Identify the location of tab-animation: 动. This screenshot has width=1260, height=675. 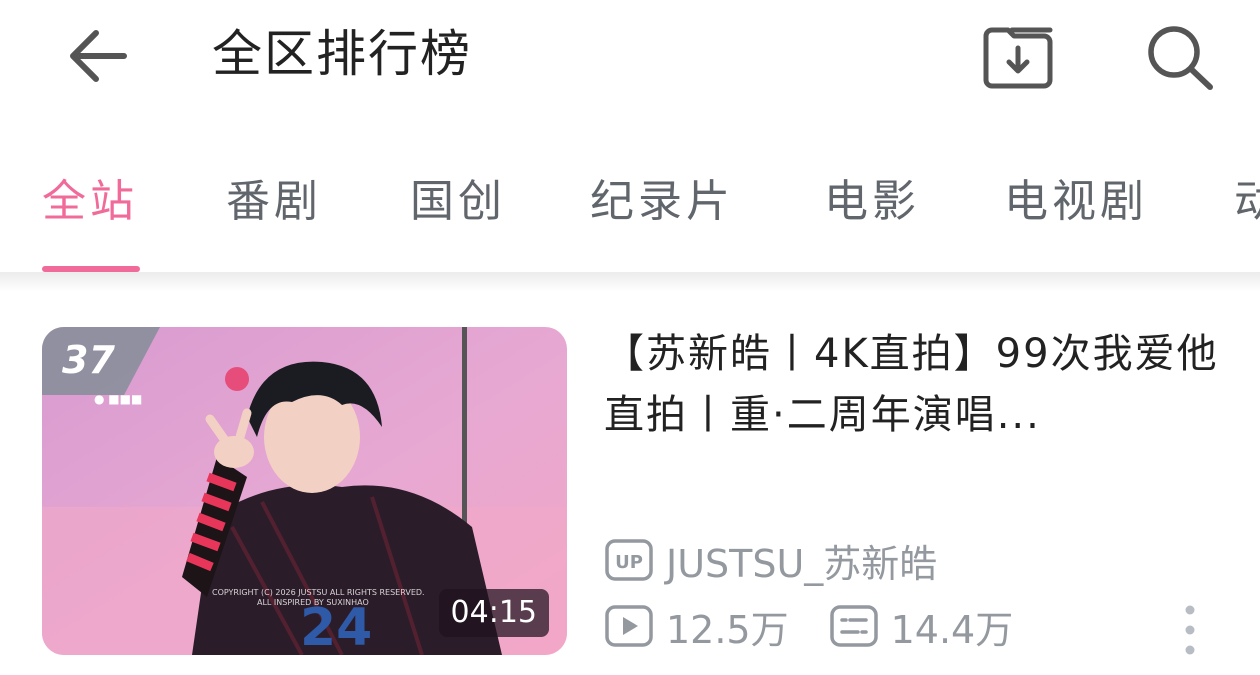
(1247, 202).